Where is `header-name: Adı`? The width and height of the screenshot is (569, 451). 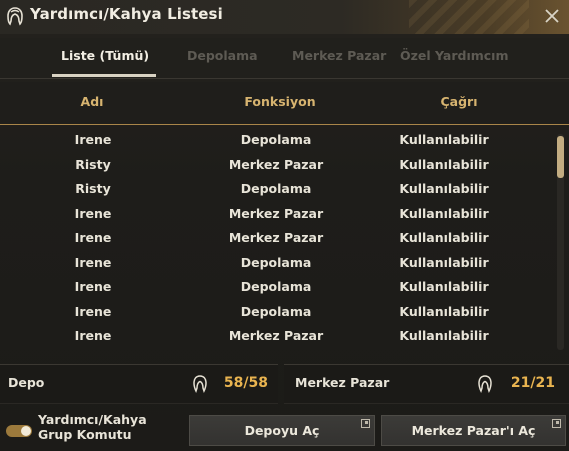
header-name: Adı is located at coordinates (92, 101).